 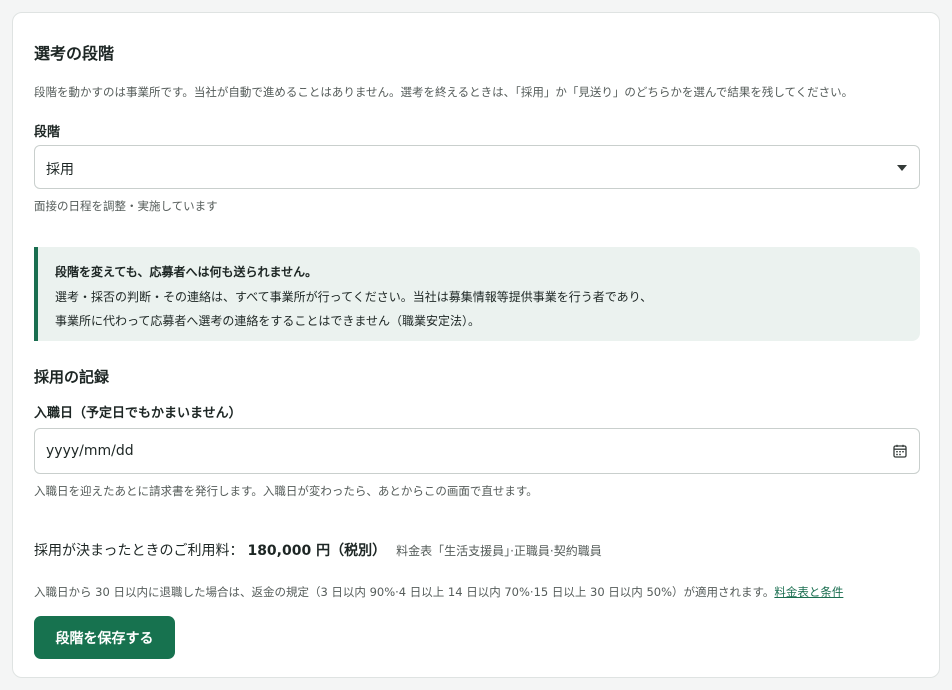 What do you see at coordinates (139, 551) in the screenshot?
I see `fee-label: 採用が決まったときのご利用料：` at bounding box center [139, 551].